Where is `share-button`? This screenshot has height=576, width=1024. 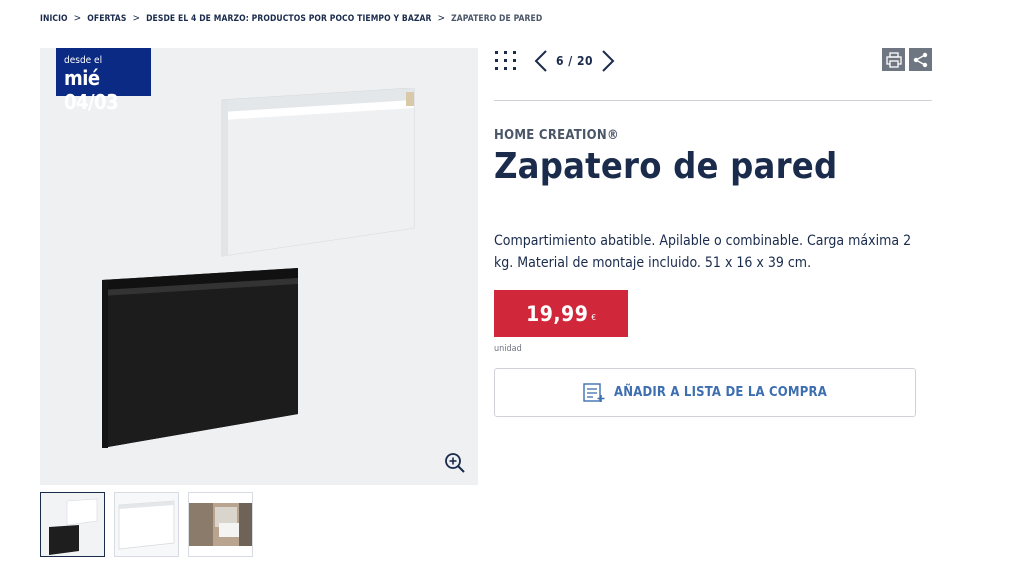
share-button is located at coordinates (920, 59).